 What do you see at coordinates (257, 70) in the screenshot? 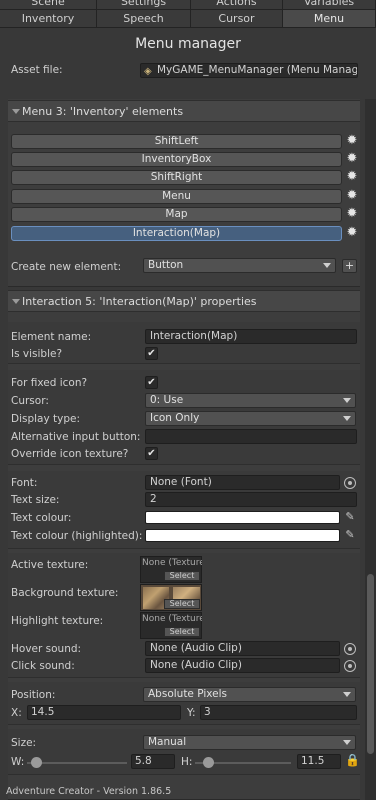
I see `asset-file-value: MyGAME_MenuManager (Menu Manager)` at bounding box center [257, 70].